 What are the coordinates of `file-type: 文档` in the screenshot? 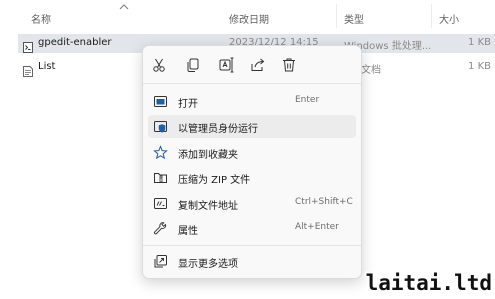 It's located at (371, 70).